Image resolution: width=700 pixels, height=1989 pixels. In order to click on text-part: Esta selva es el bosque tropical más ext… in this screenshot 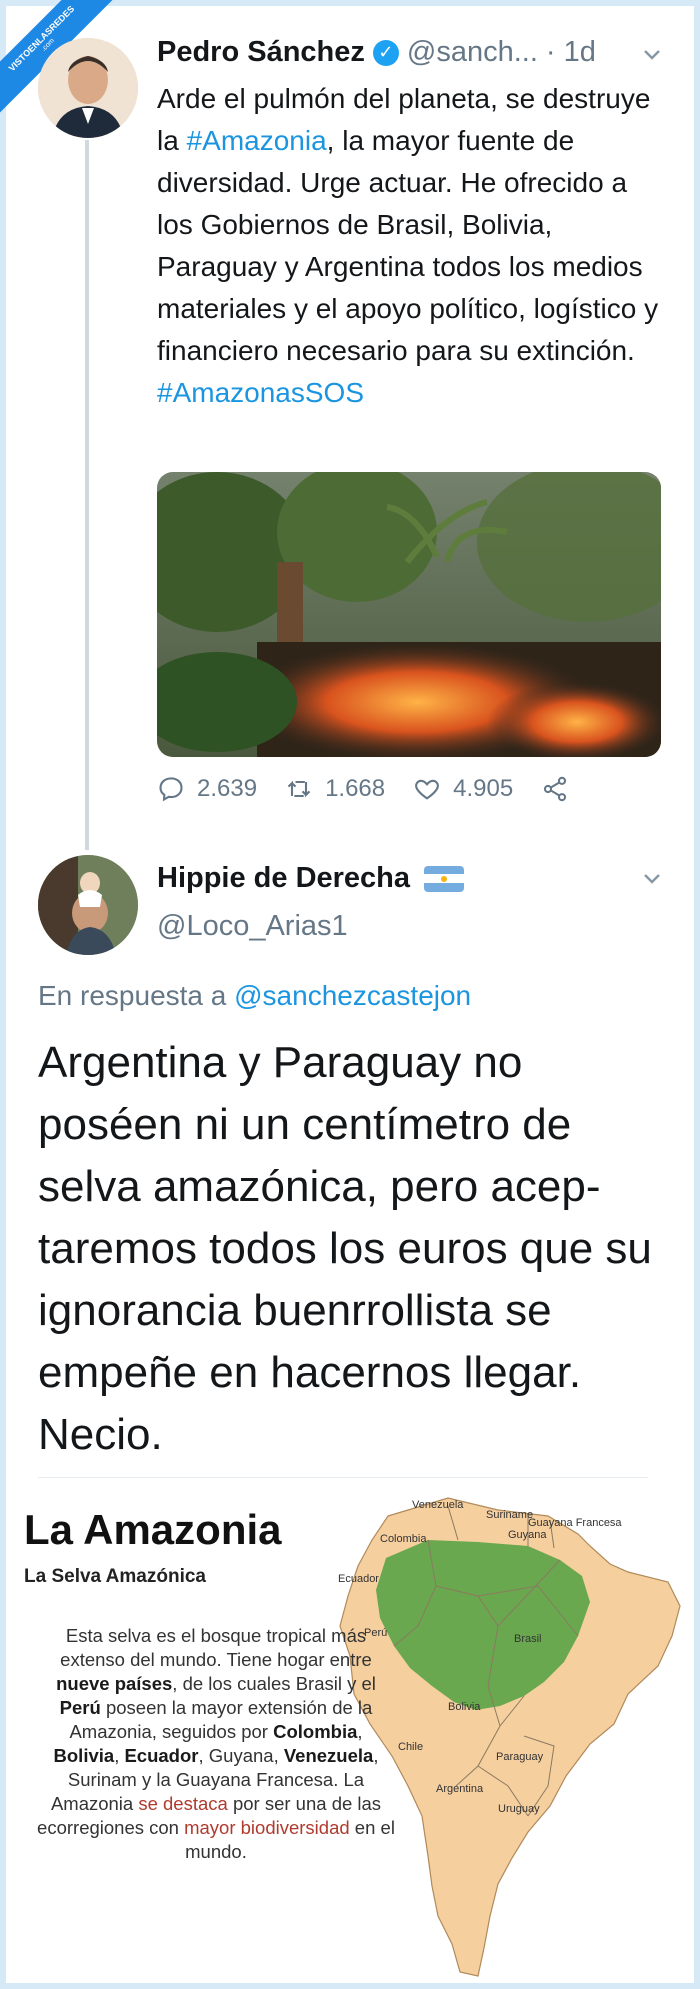, I will do `click(216, 1647)`.